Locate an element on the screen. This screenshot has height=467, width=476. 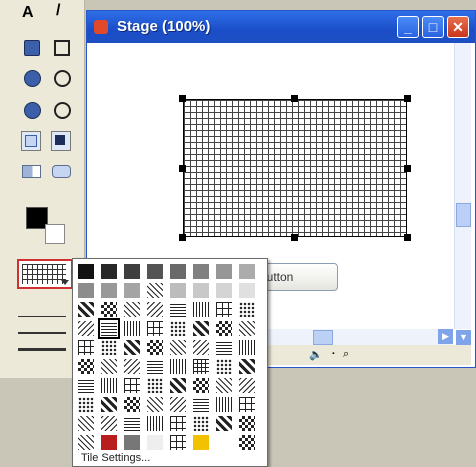
filled-ellipse-icon is located at coordinates (33, 79).